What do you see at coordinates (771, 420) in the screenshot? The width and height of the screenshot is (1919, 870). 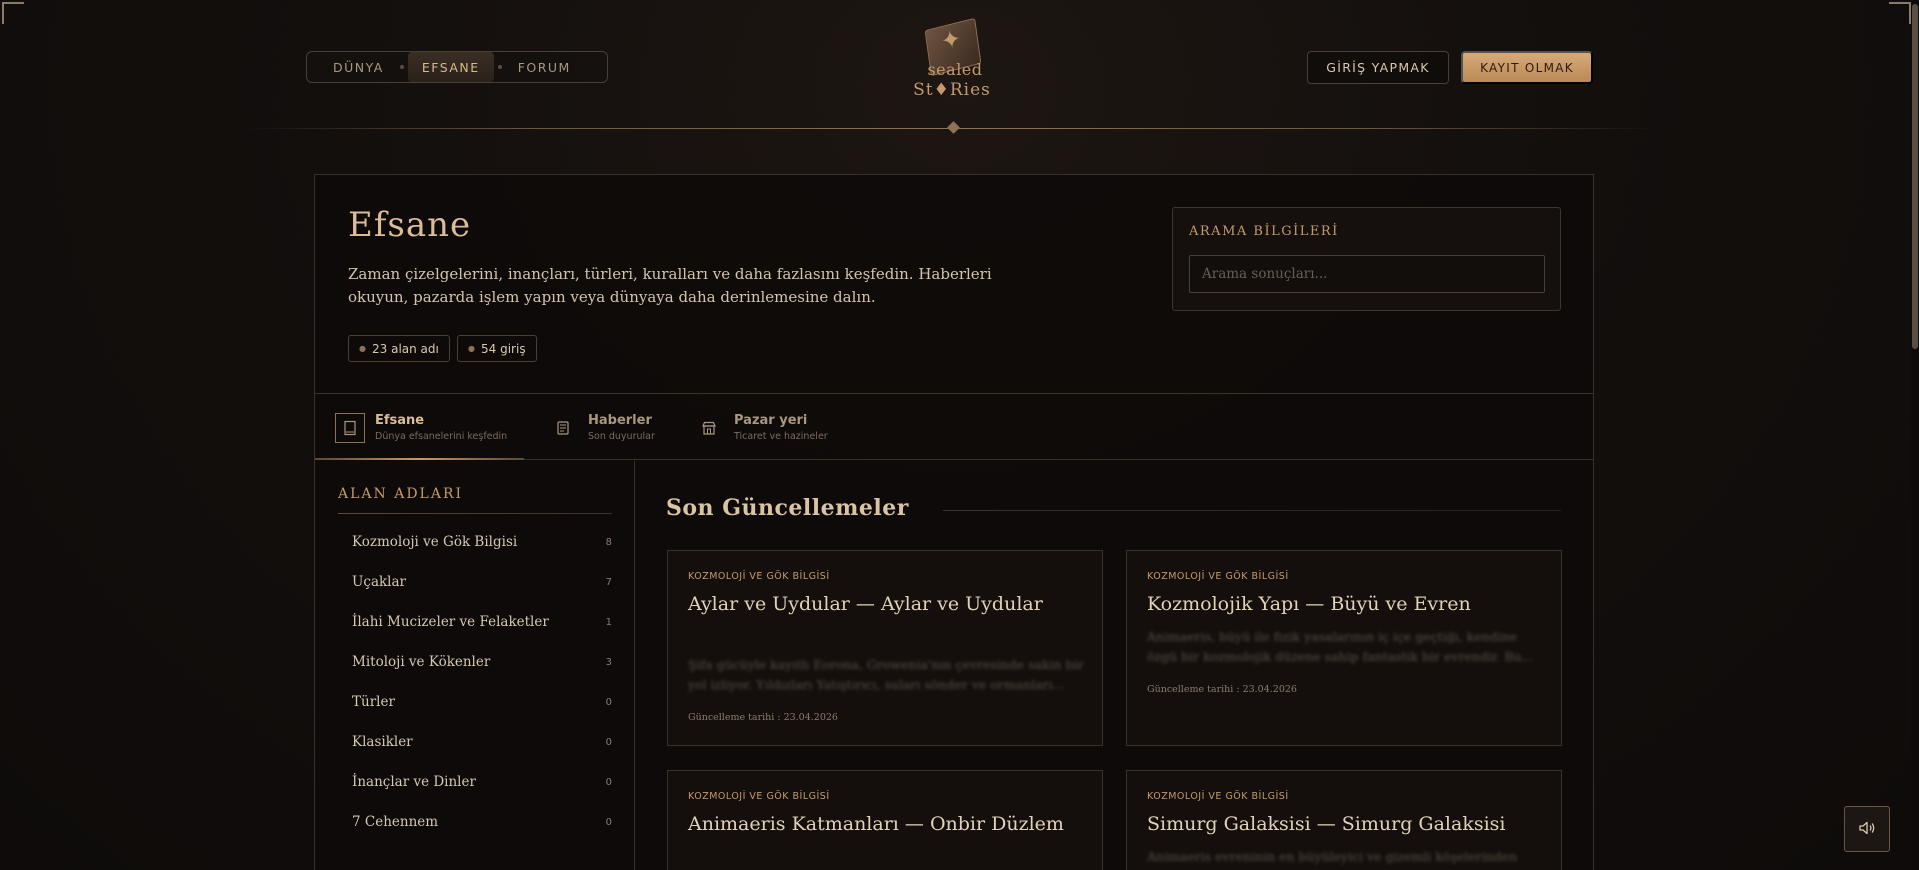 I see `tab-title: Pazar yeri` at bounding box center [771, 420].